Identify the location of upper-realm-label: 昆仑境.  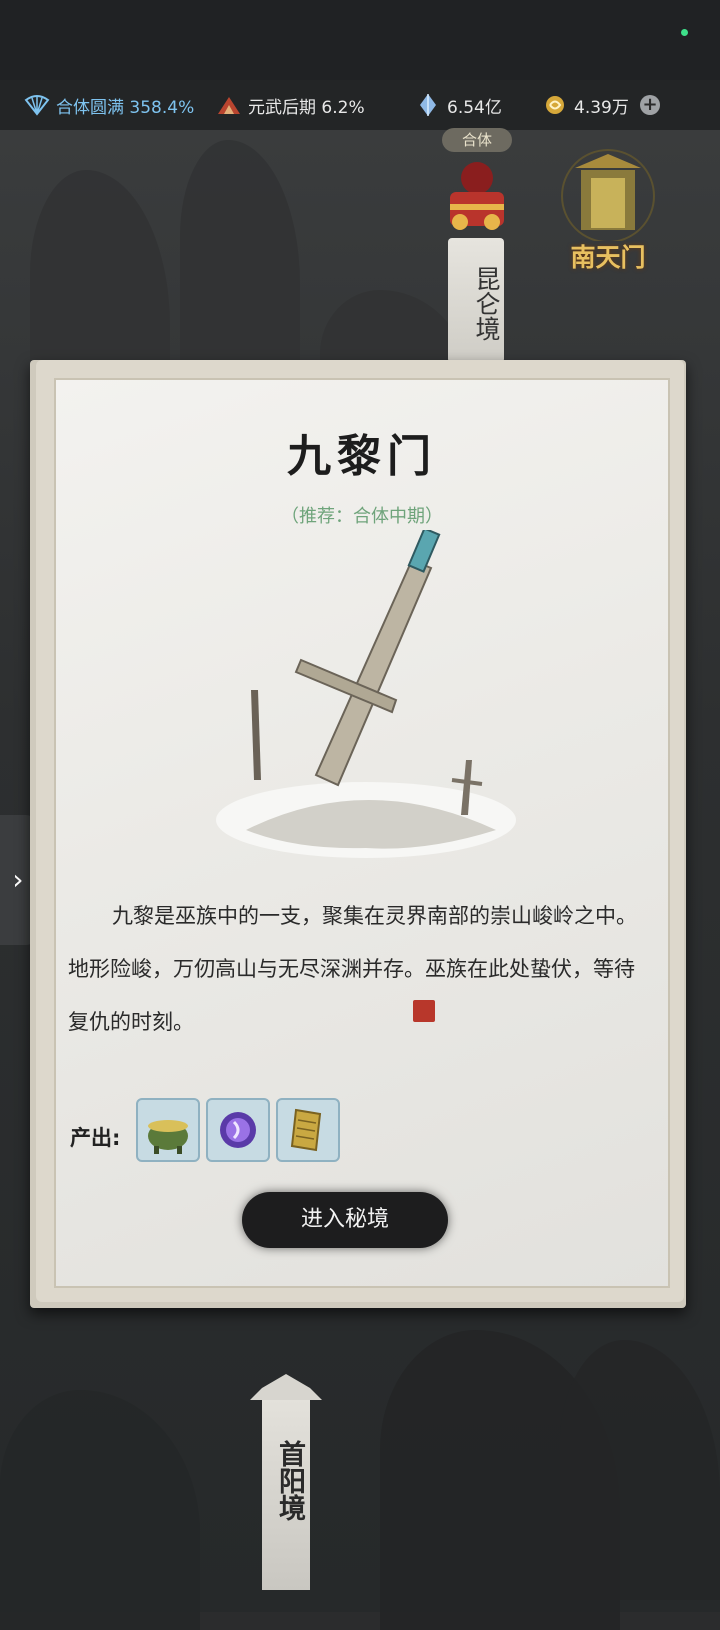
(486, 303).